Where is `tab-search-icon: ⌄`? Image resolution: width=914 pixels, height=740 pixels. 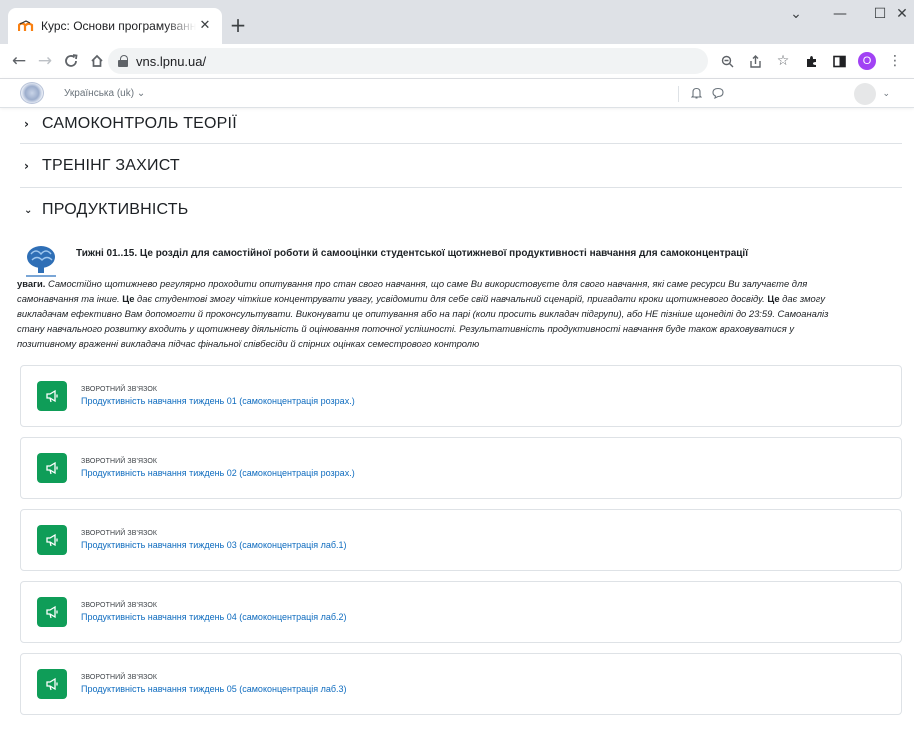
tab-search-icon: ⌄ is located at coordinates (796, 16).